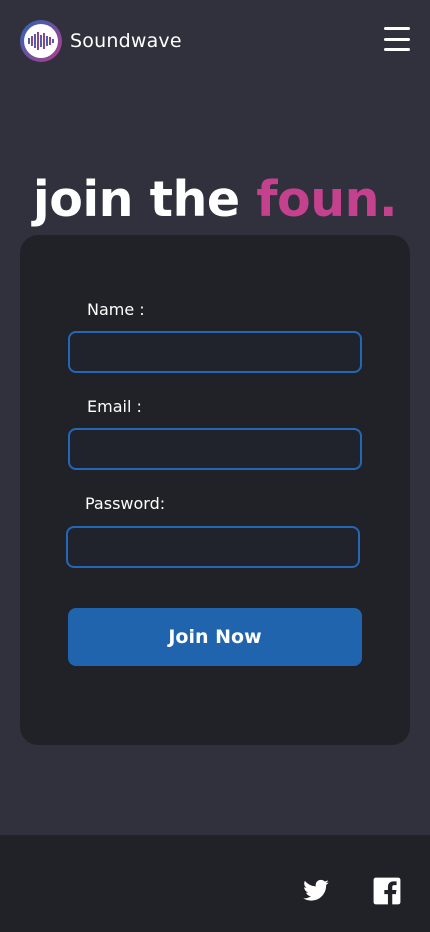 This screenshot has width=430, height=932. I want to click on footer, so click(215, 883).